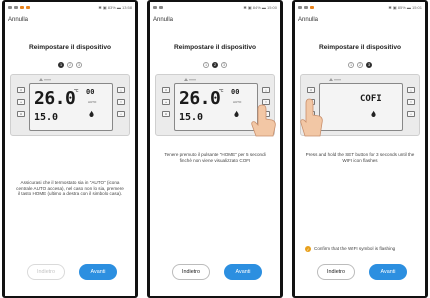 The width and height of the screenshot is (430, 298). What do you see at coordinates (360, 7) in the screenshot?
I see `status-bar: ✱ ▣ 85% ▬ 15:01` at bounding box center [360, 7].